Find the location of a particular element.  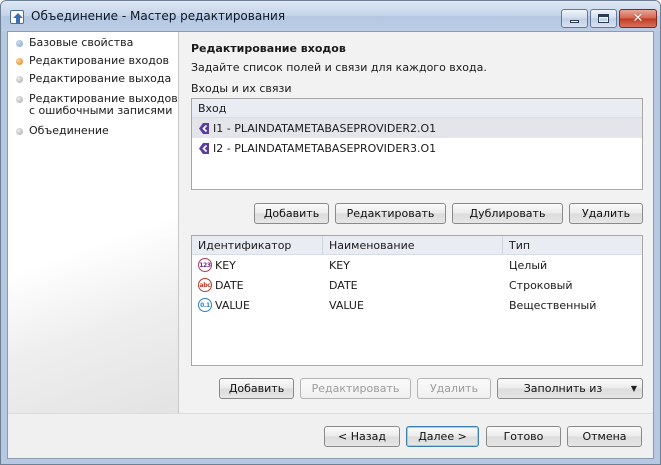

column-header-type: Тип is located at coordinates (572, 245).